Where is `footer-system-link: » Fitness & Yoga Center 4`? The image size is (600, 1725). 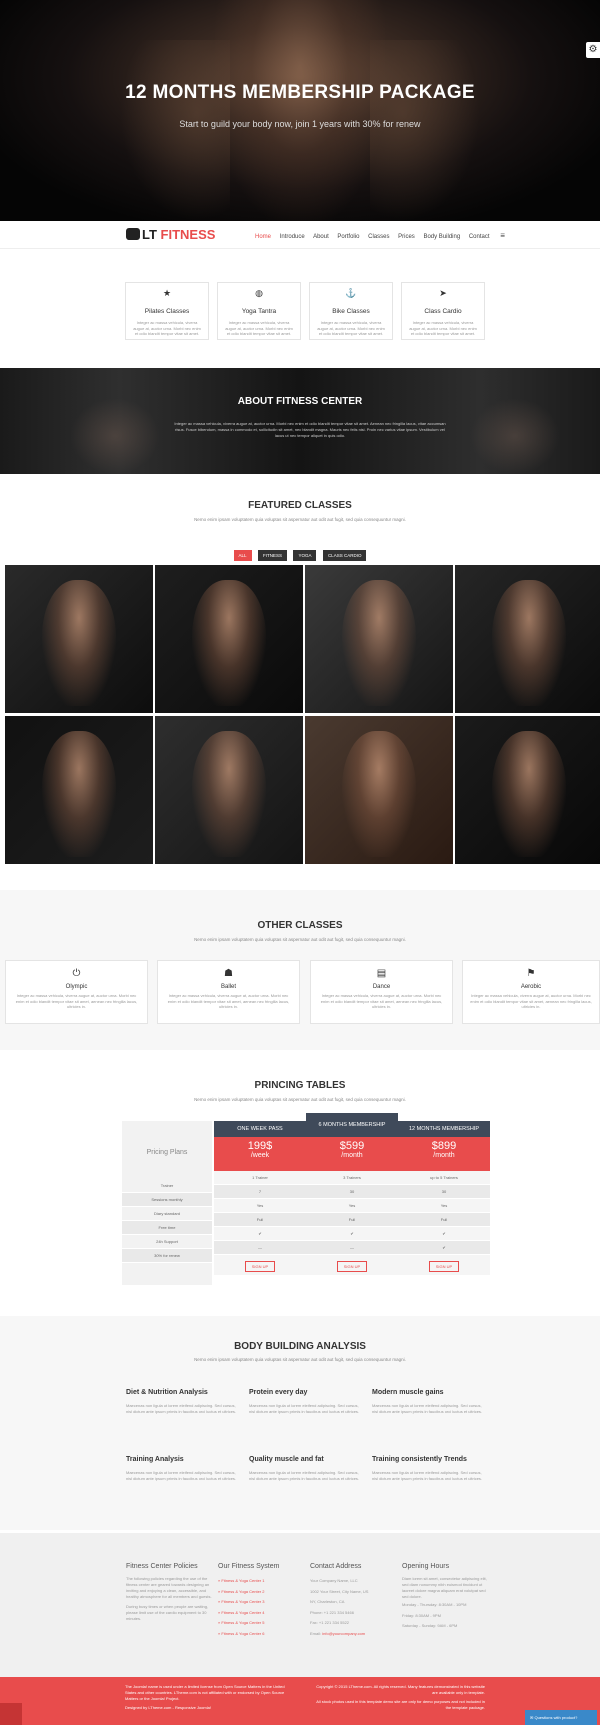
footer-system-link: » Fitness & Yoga Center 4 is located at coordinates (263, 1613).